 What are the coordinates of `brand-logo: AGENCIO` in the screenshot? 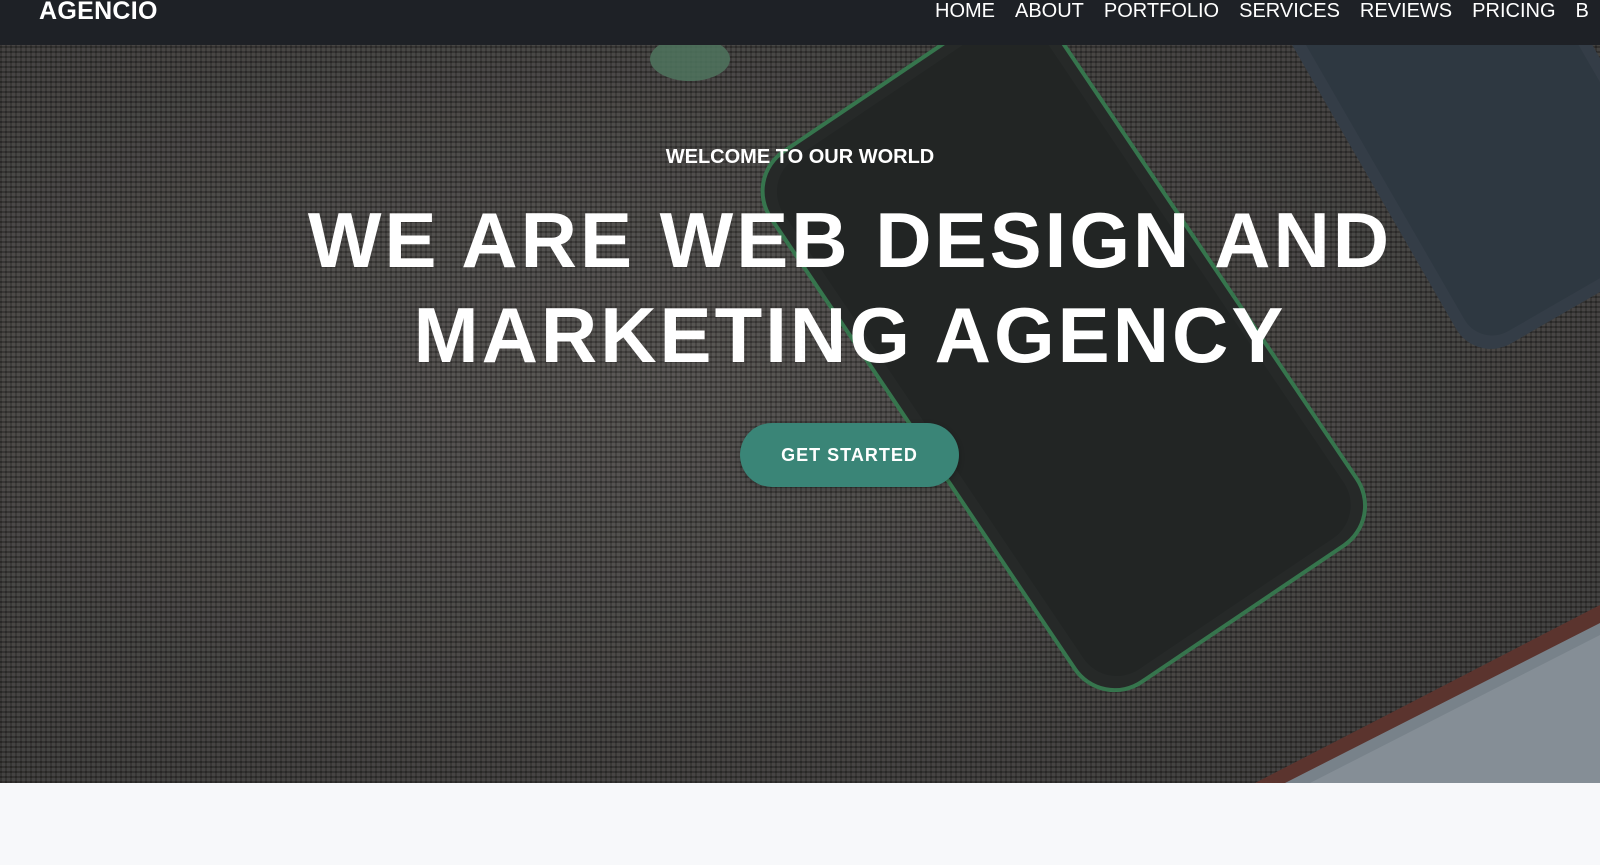 It's located at (98, 14).